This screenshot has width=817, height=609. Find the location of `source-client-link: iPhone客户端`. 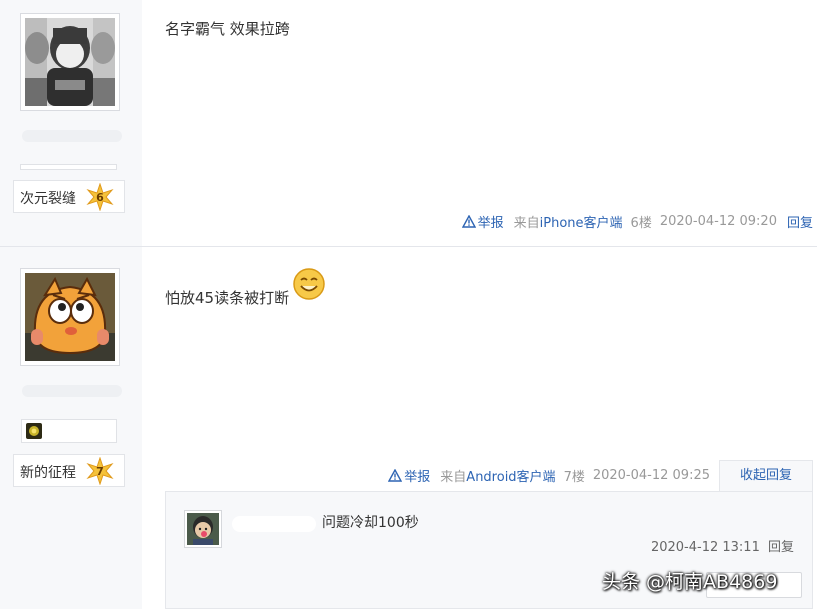

source-client-link: iPhone客户端 is located at coordinates (581, 223).